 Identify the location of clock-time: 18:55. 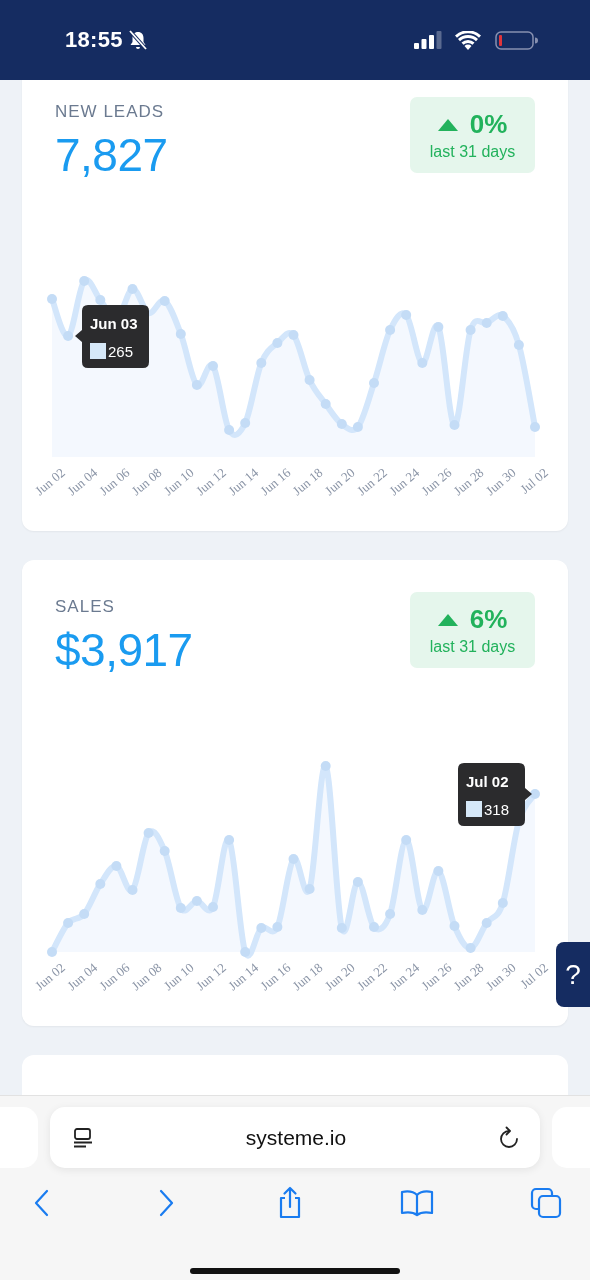
(94, 40).